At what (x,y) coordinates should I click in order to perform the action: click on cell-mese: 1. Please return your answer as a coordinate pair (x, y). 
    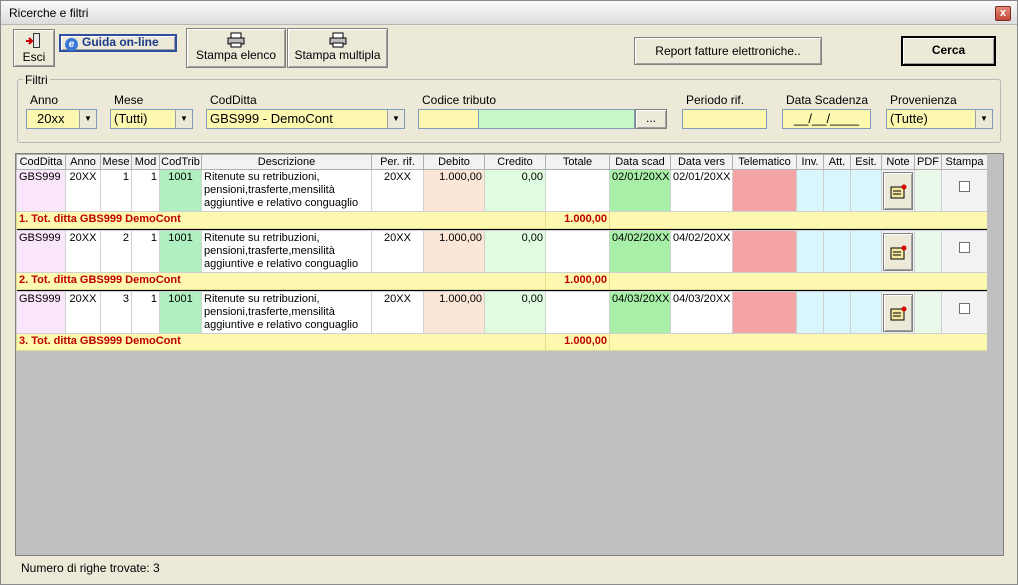
    Looking at the image, I should click on (116, 190).